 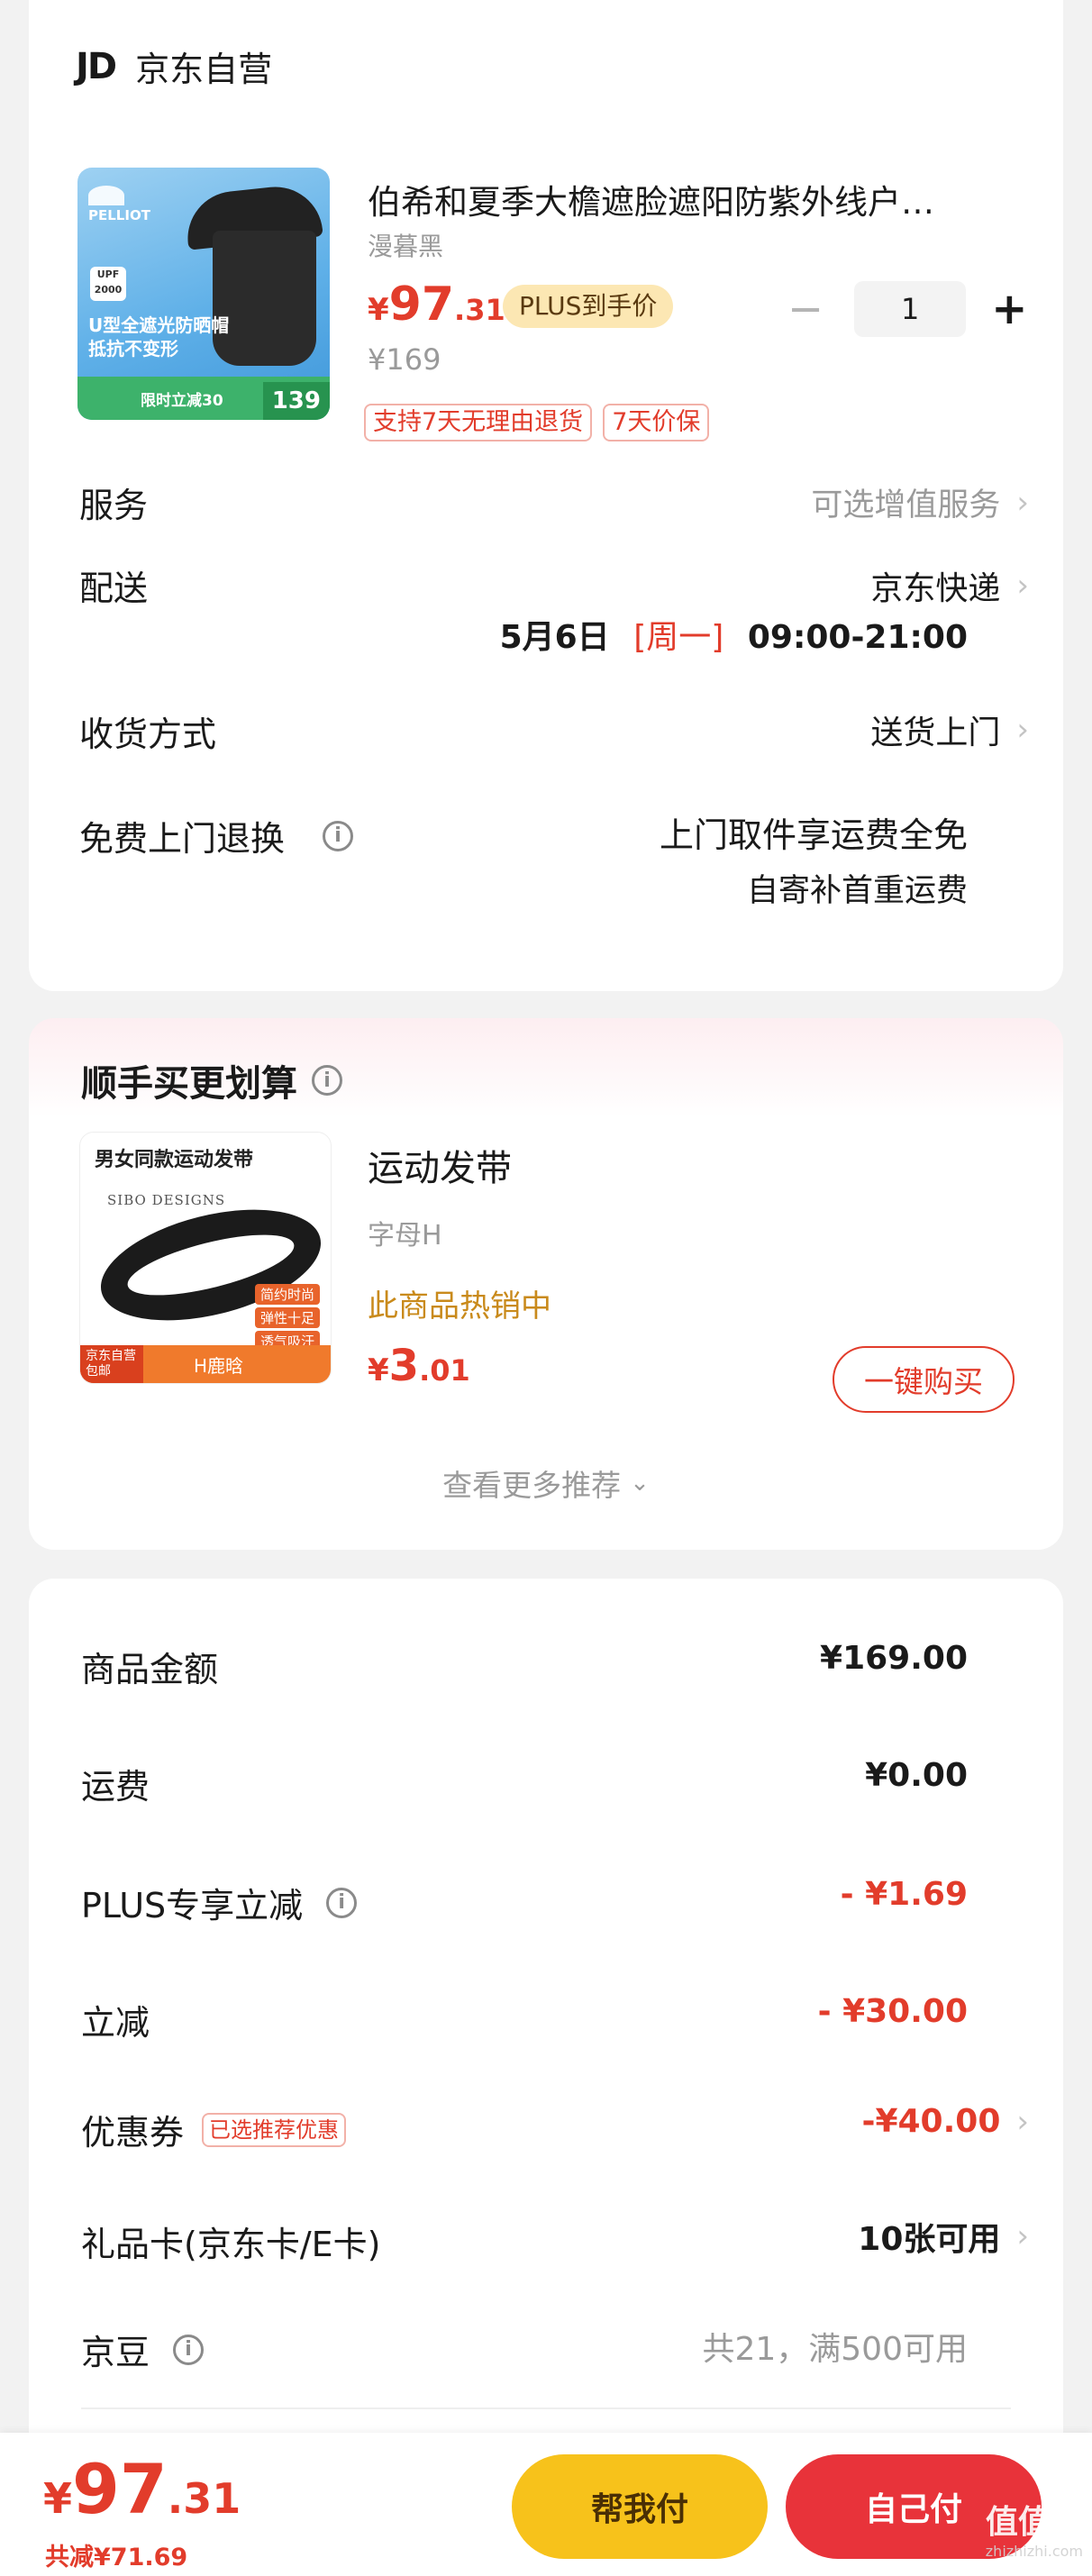 I want to click on product-tags: 支持7天无理由退货 7天价保, so click(x=537, y=422).